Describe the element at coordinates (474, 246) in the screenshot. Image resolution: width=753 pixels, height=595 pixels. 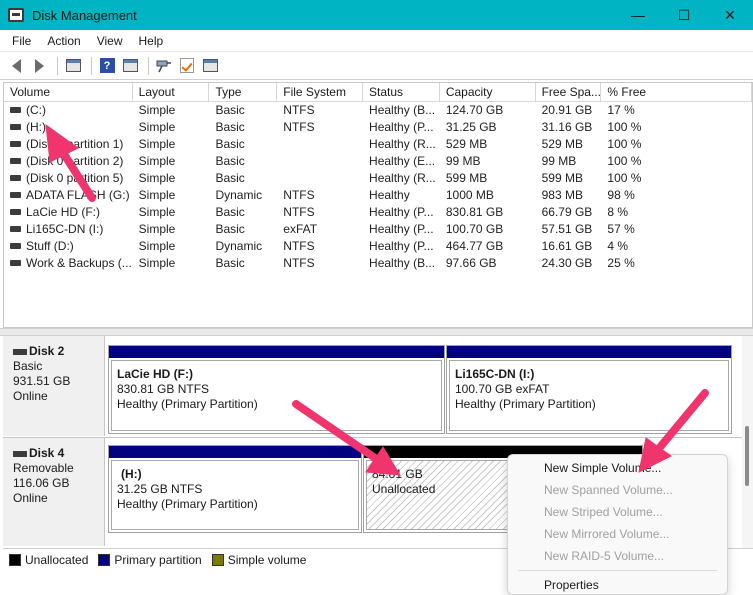
I see `cell-capacity: 464.77 GB` at that location.